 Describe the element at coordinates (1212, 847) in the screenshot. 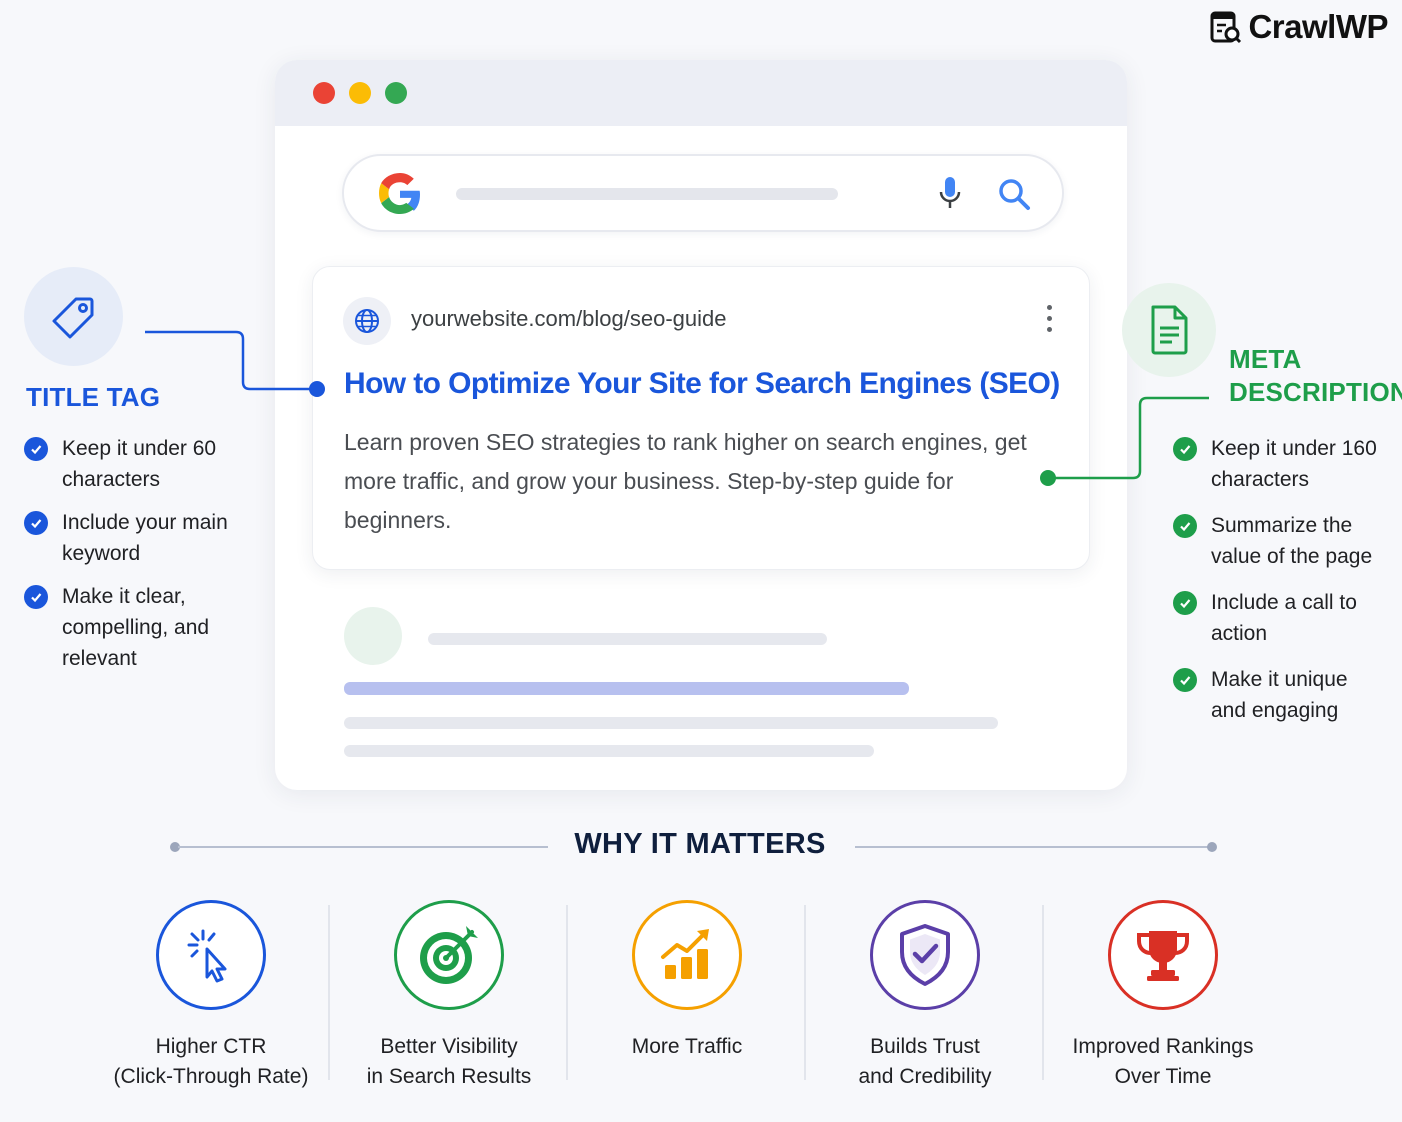

I see `divider-end-dot` at that location.